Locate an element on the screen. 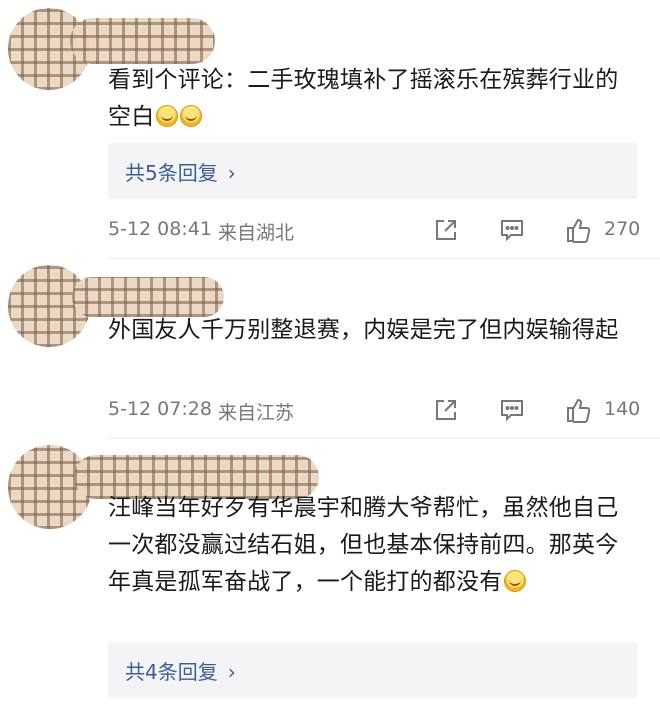  location: 来自江苏 is located at coordinates (256, 413).